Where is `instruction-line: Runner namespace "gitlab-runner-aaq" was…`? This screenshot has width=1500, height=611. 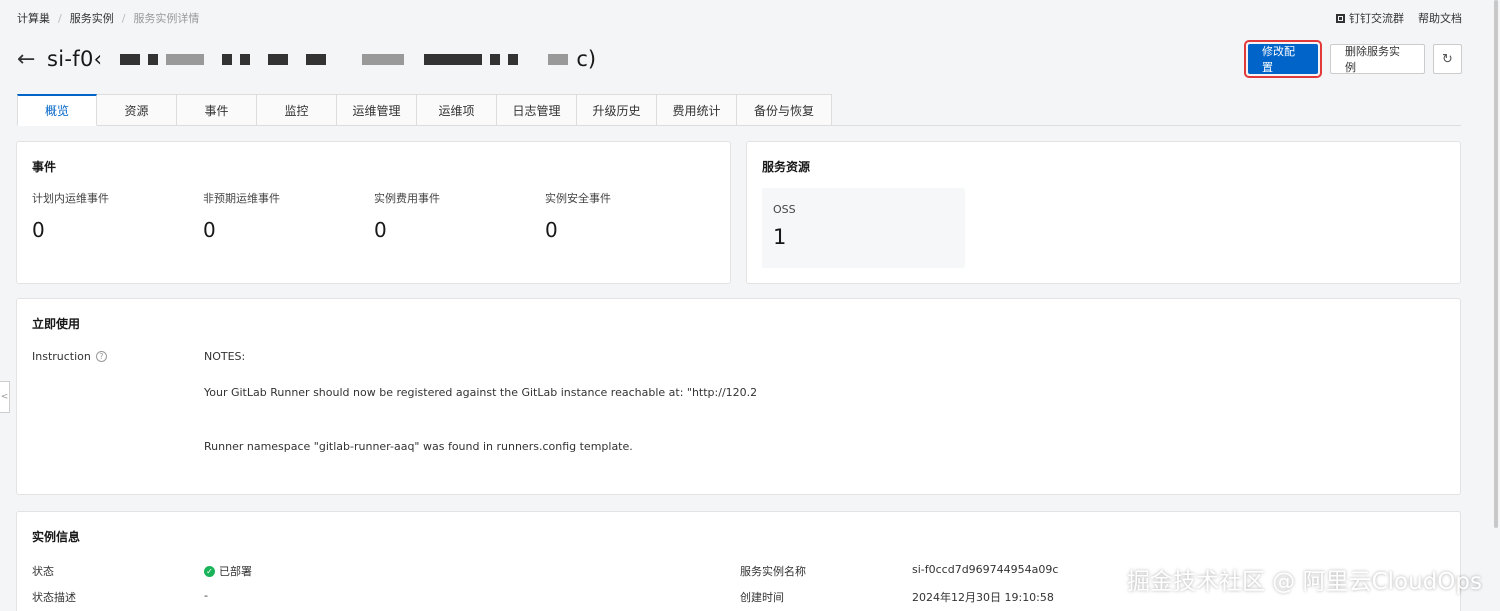 instruction-line: Runner namespace "gitlab-runner-aaq" was… is located at coordinates (418, 446).